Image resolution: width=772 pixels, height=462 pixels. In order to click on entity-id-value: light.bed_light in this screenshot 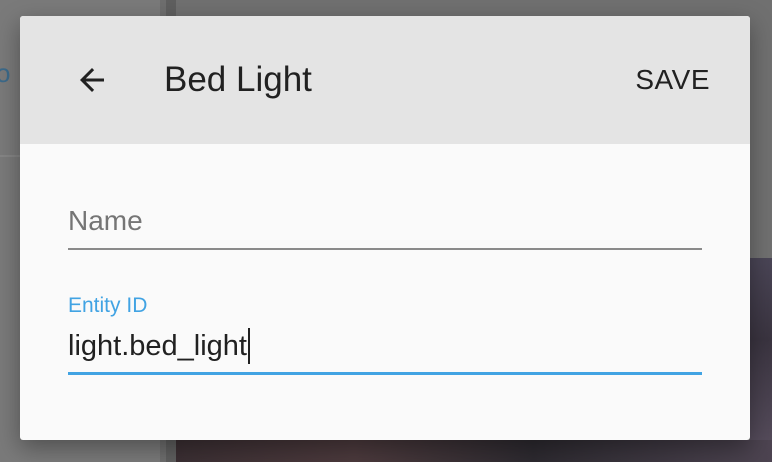, I will do `click(157, 345)`.